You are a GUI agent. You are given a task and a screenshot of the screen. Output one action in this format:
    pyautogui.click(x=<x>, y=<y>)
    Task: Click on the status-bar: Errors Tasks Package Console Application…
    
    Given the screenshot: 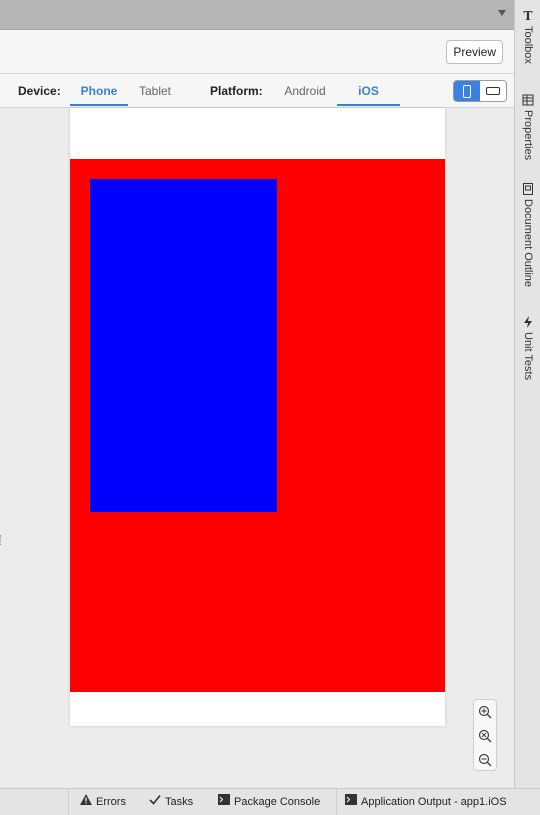 What is the action you would take?
    pyautogui.click(x=270, y=801)
    